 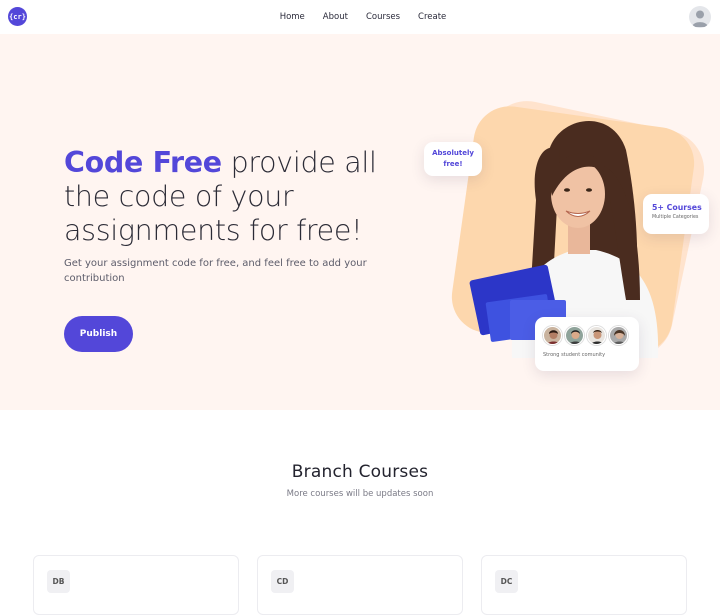 I want to click on community-avatars, so click(x=591, y=335).